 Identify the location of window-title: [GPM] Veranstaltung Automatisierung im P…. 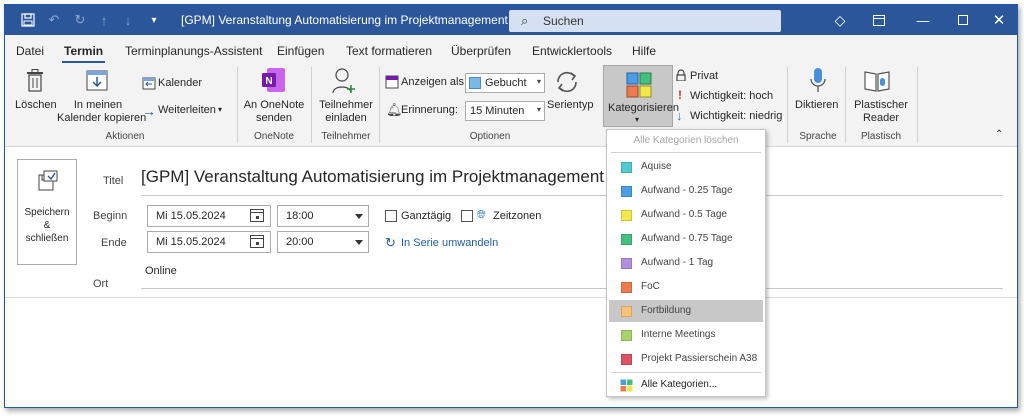
(363, 20).